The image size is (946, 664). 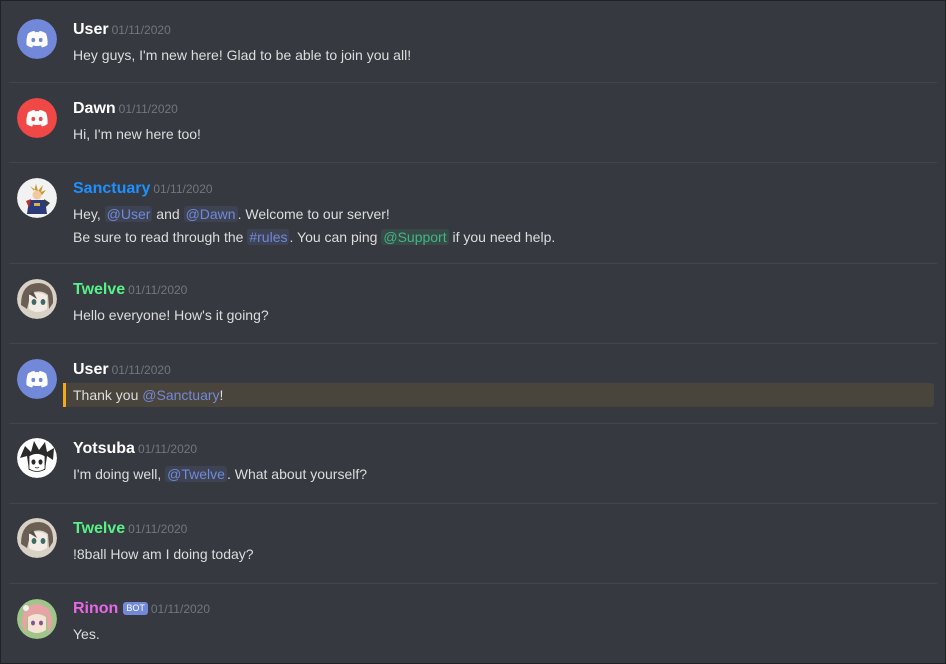 I want to click on message-header: Sanctuary 01/11/2020, so click(x=143, y=190).